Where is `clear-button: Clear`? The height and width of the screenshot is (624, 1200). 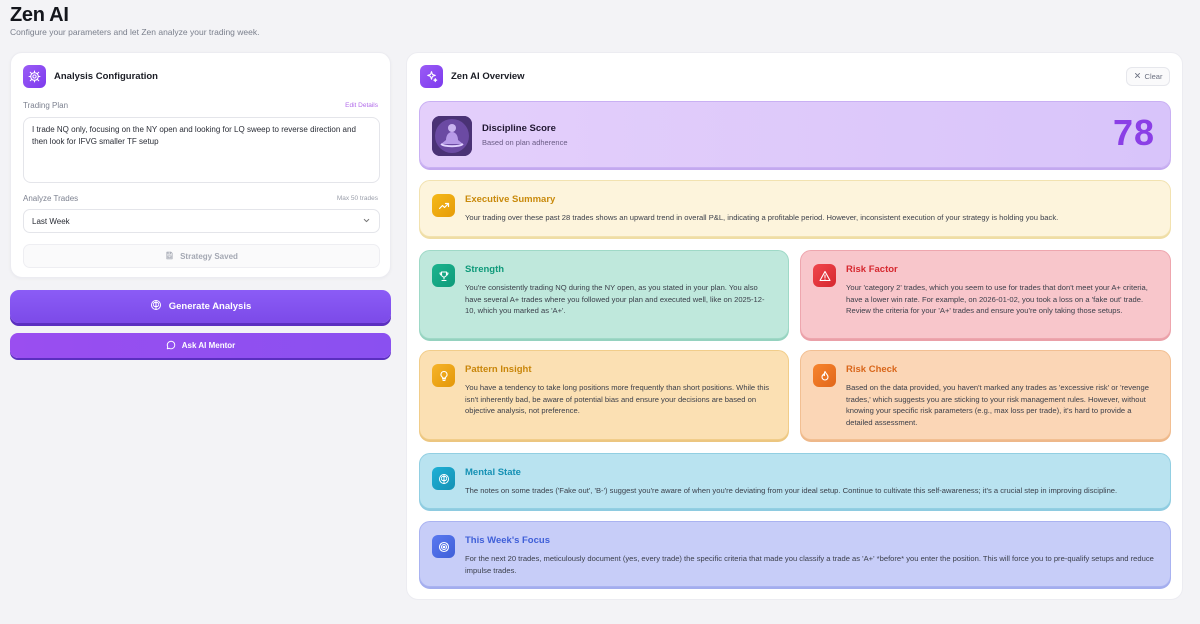 clear-button: Clear is located at coordinates (1148, 76).